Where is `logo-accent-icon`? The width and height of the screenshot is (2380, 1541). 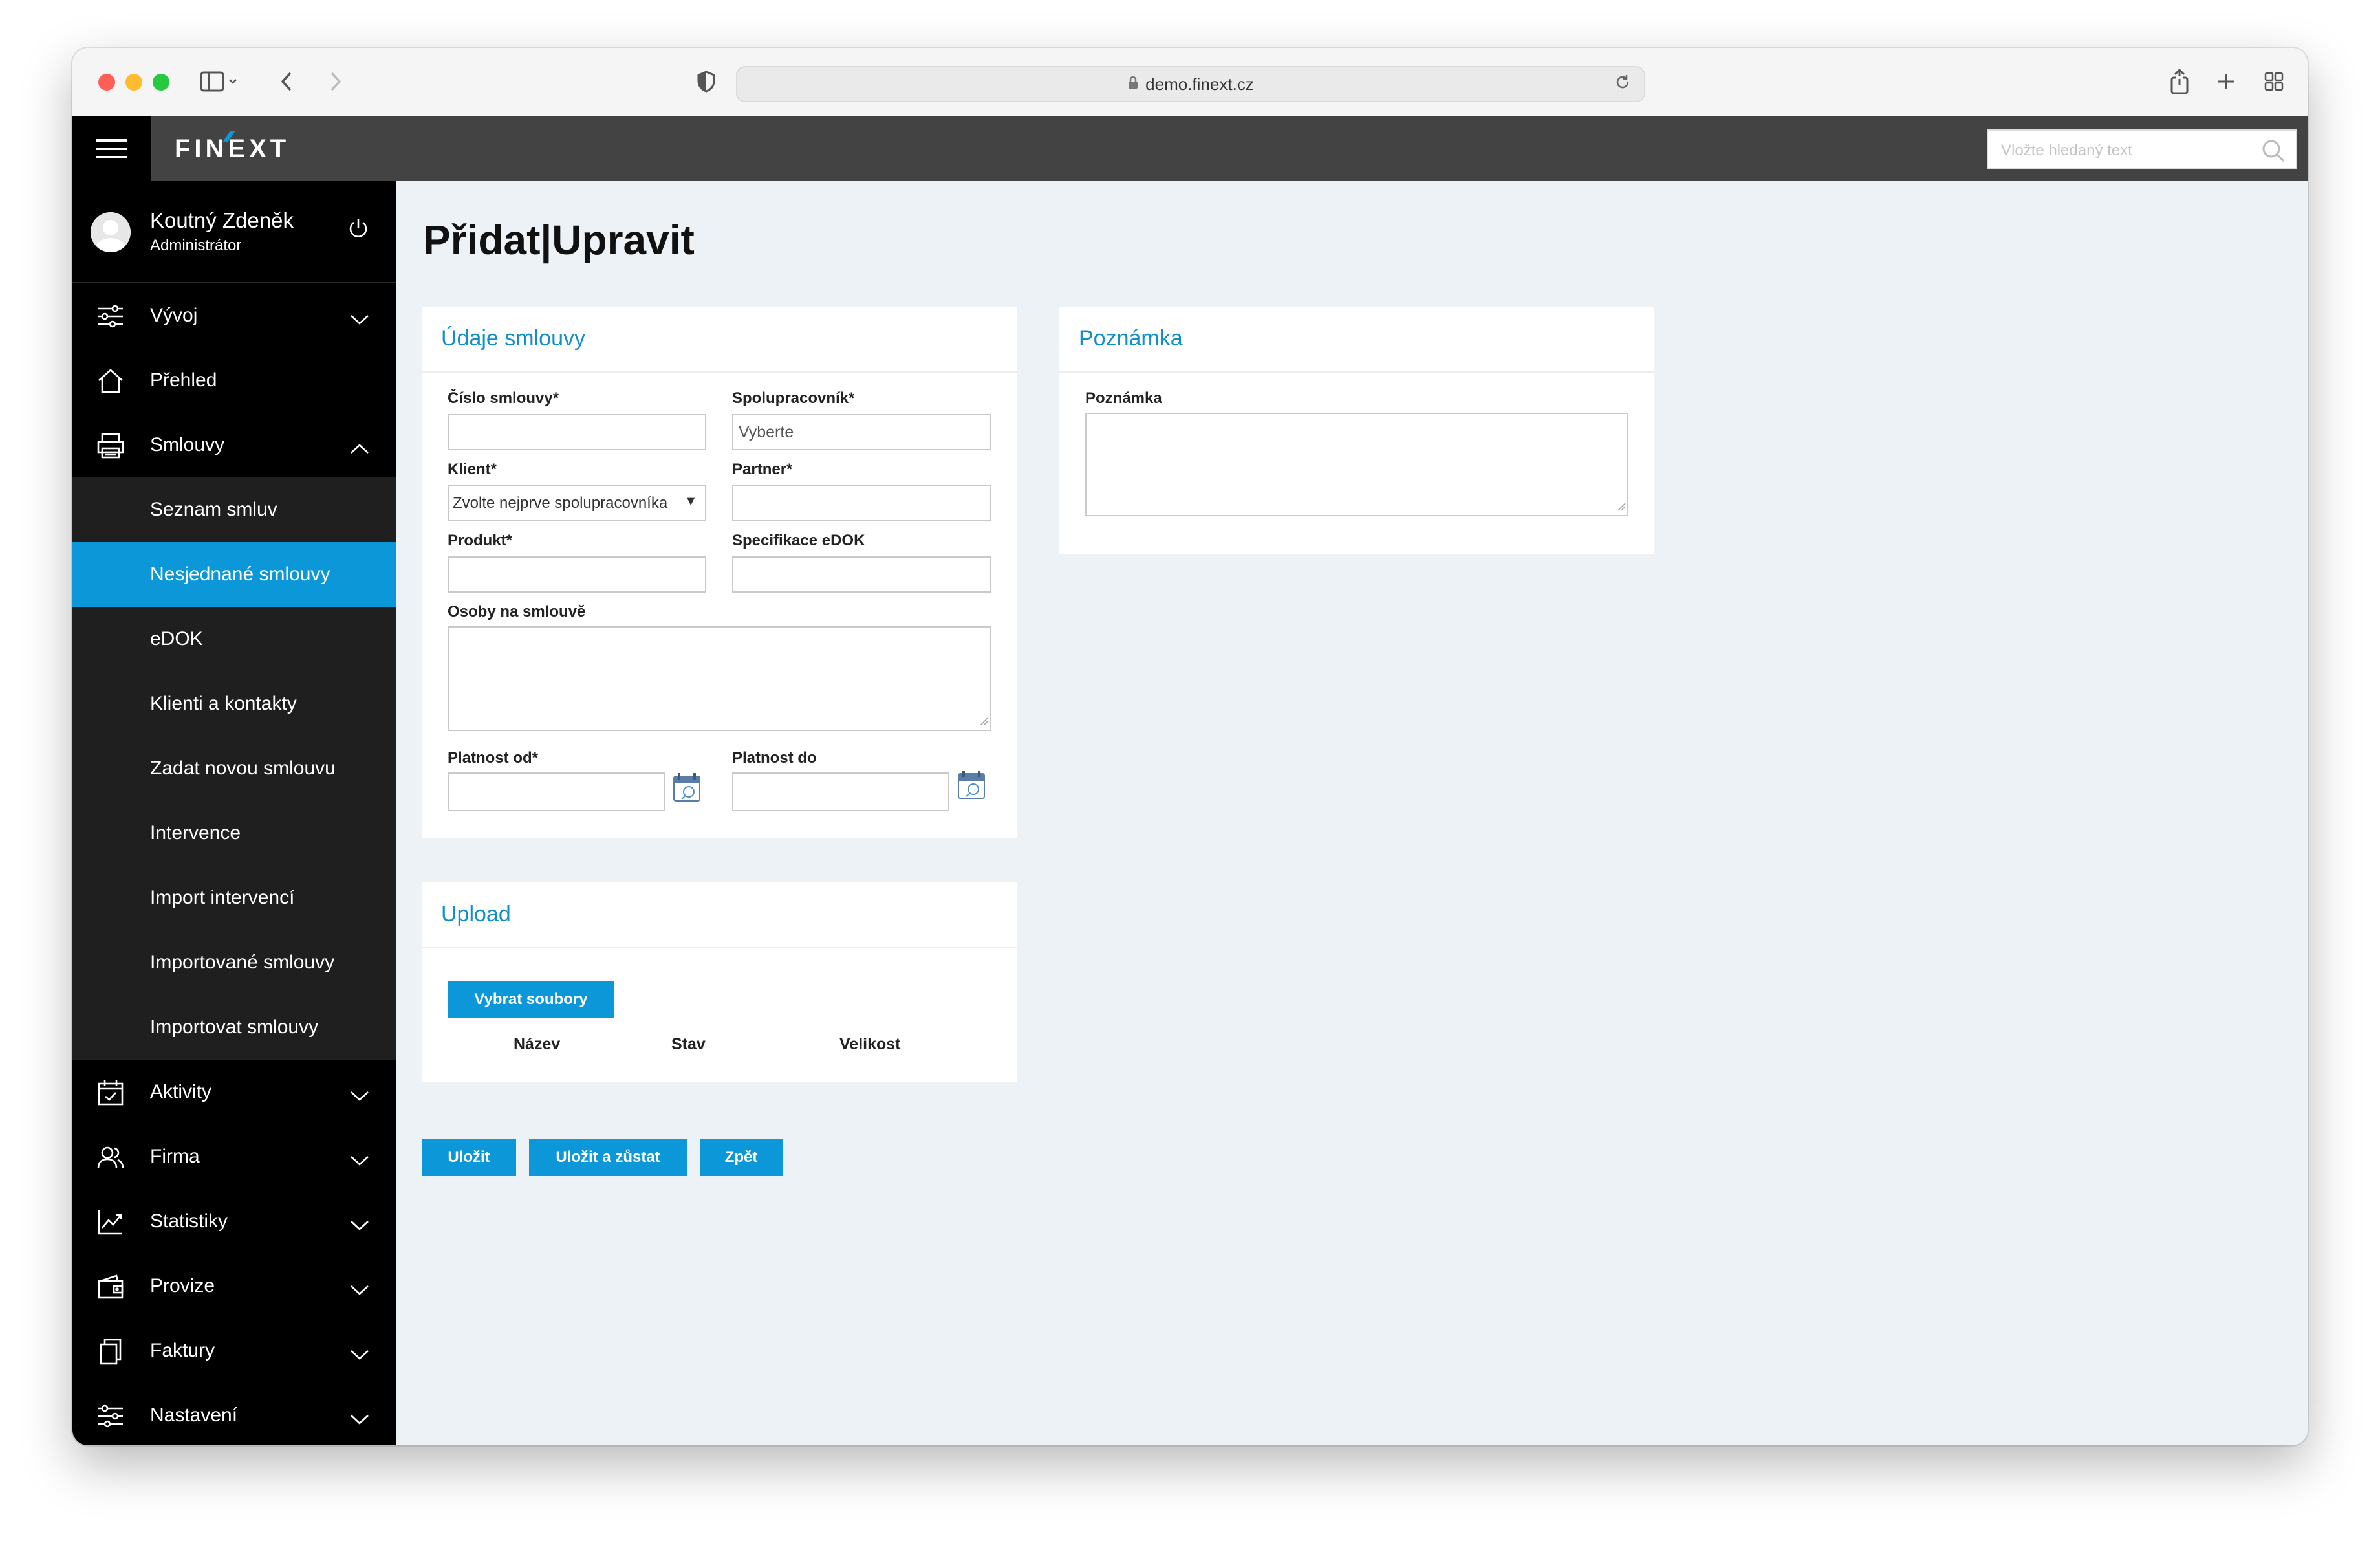
logo-accent-icon is located at coordinates (228, 136).